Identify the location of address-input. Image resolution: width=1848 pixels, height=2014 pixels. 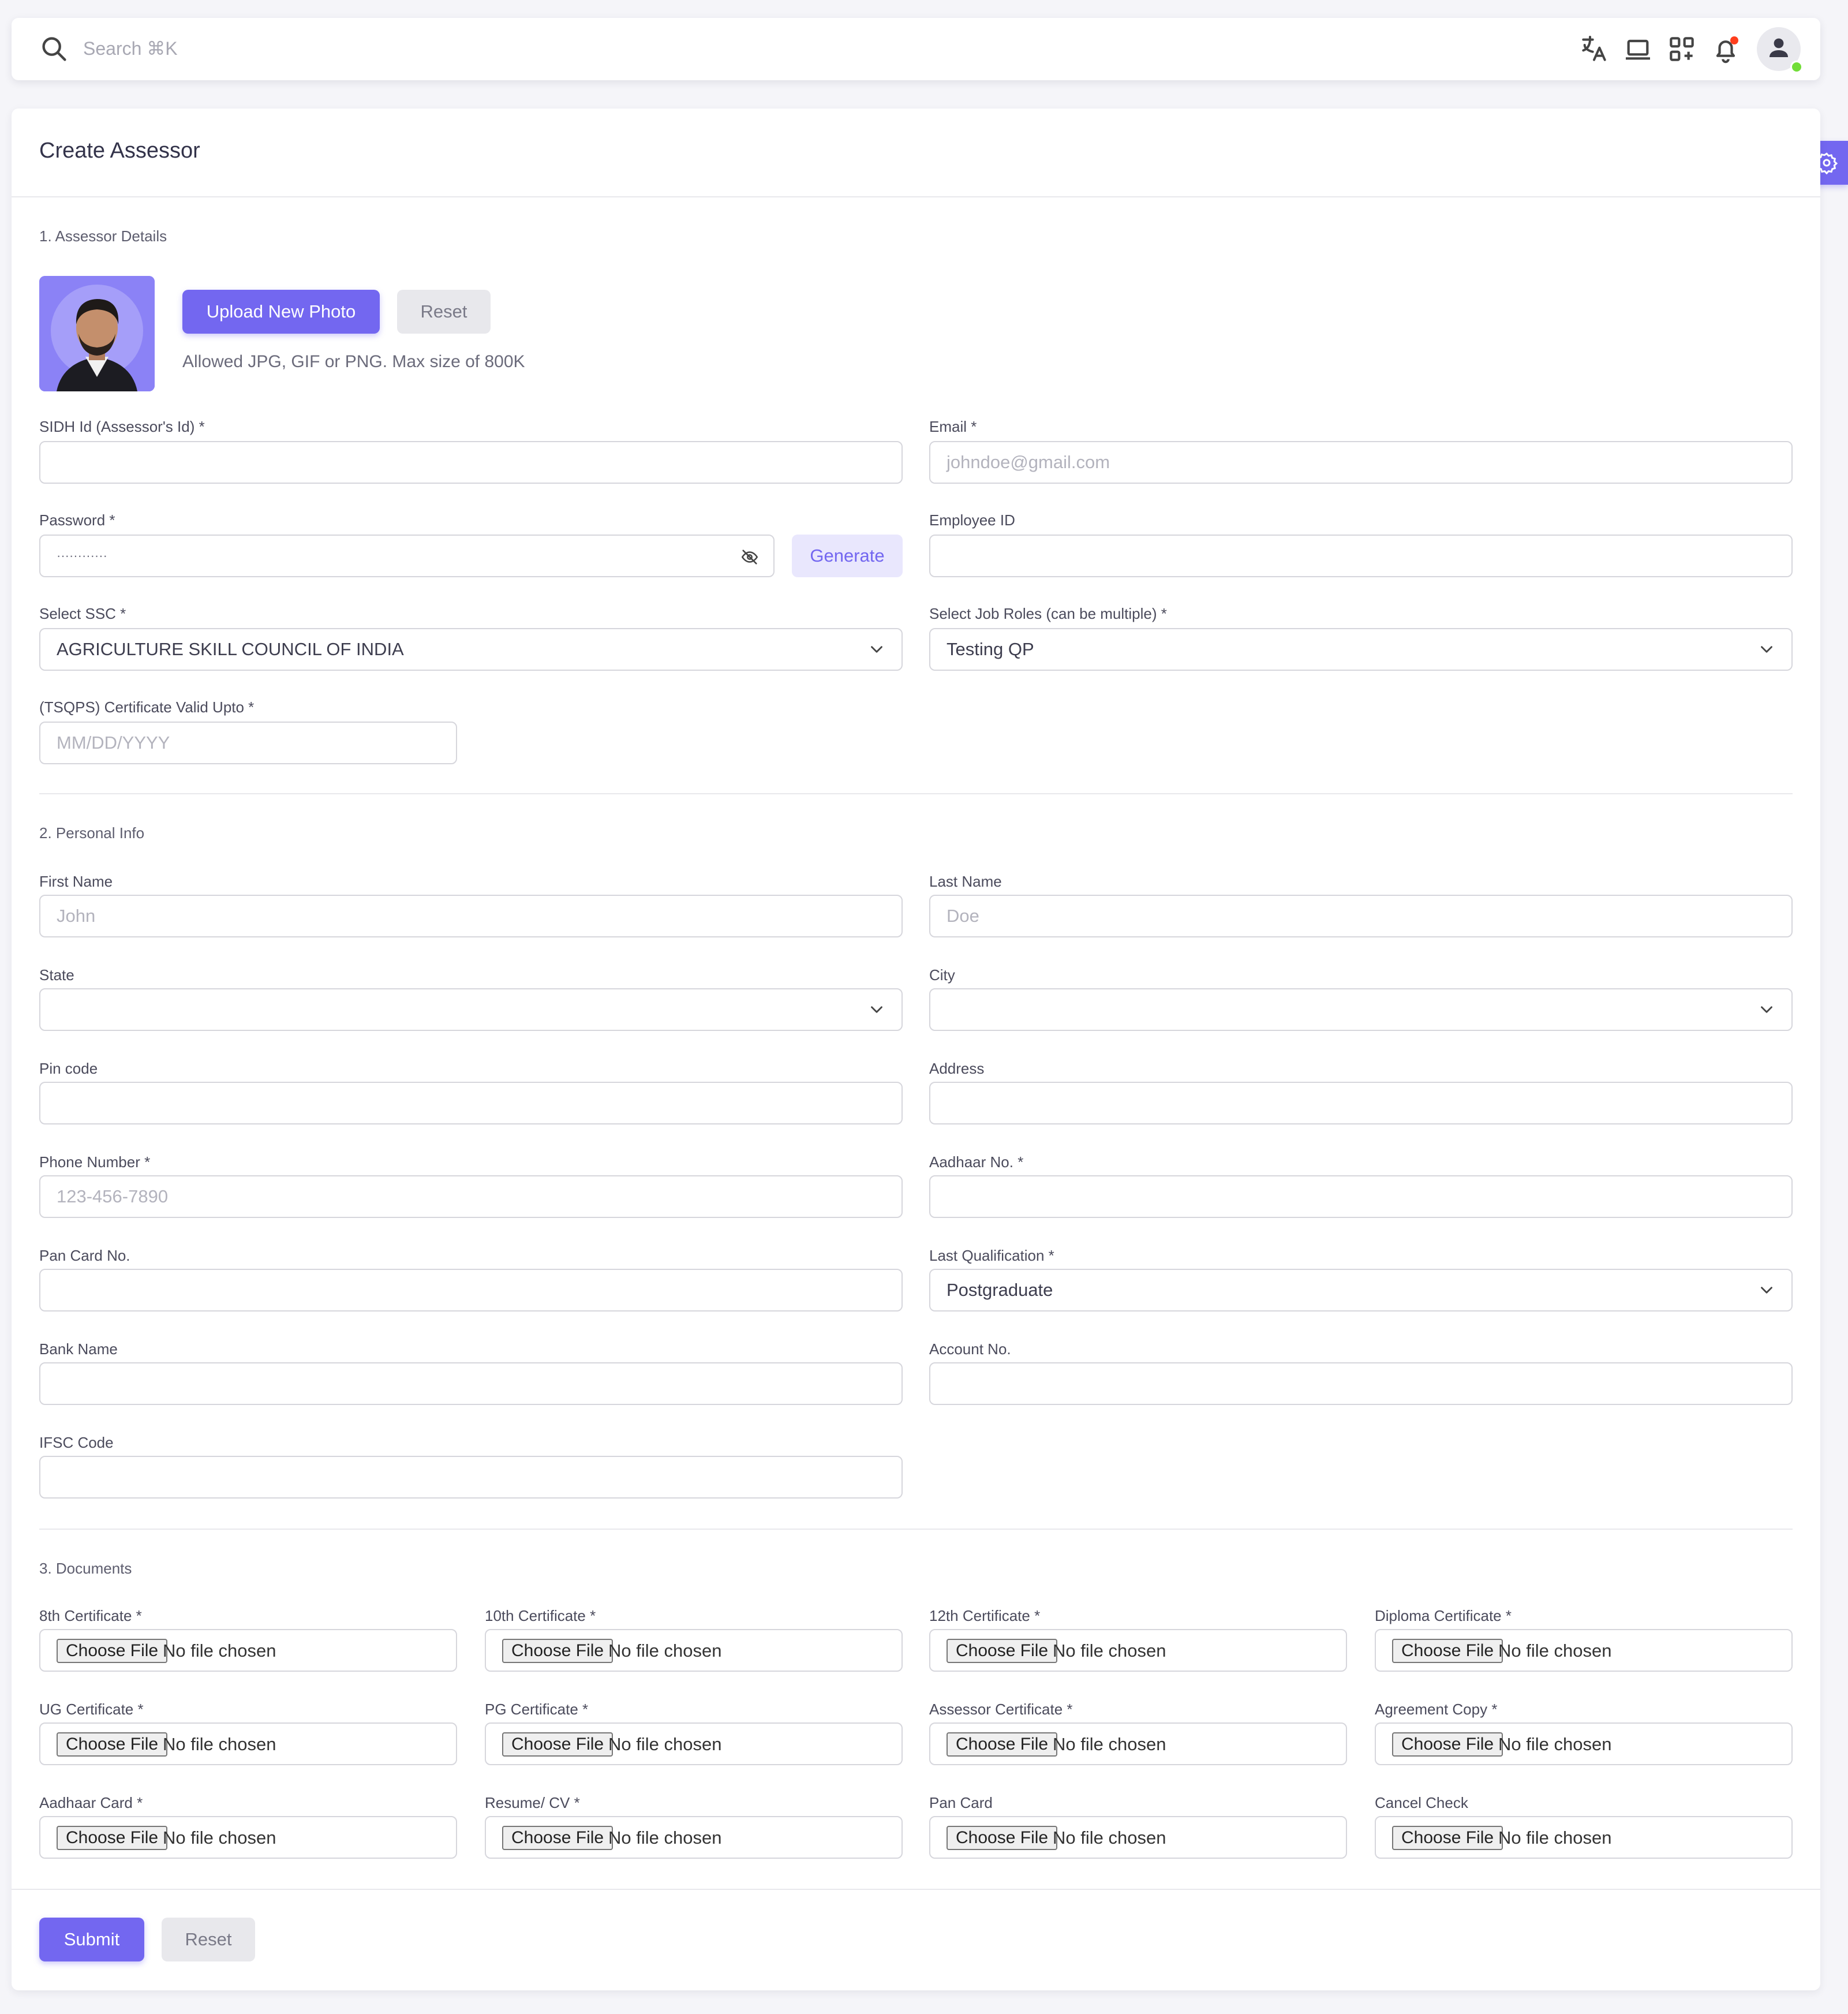
(1361, 1103).